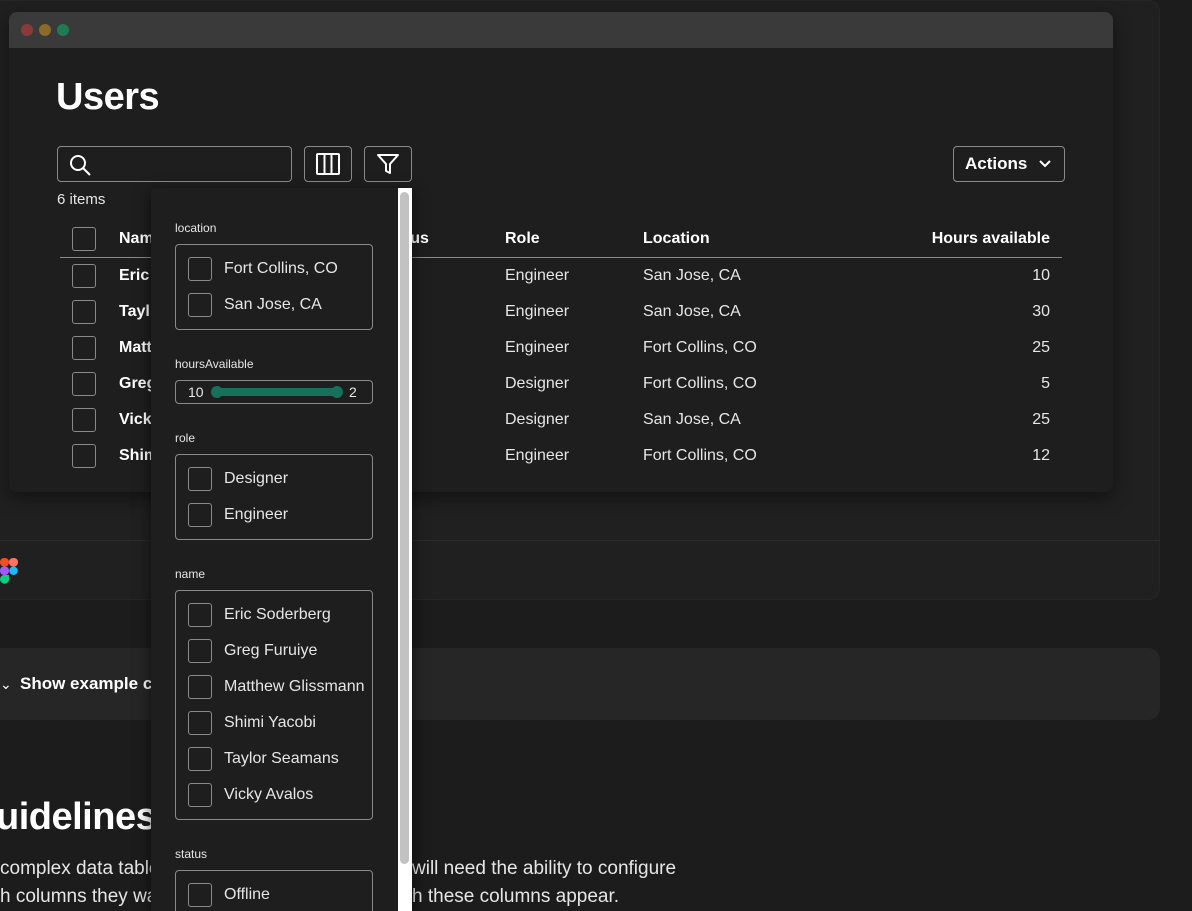  I want to click on search-box, so click(174, 164).